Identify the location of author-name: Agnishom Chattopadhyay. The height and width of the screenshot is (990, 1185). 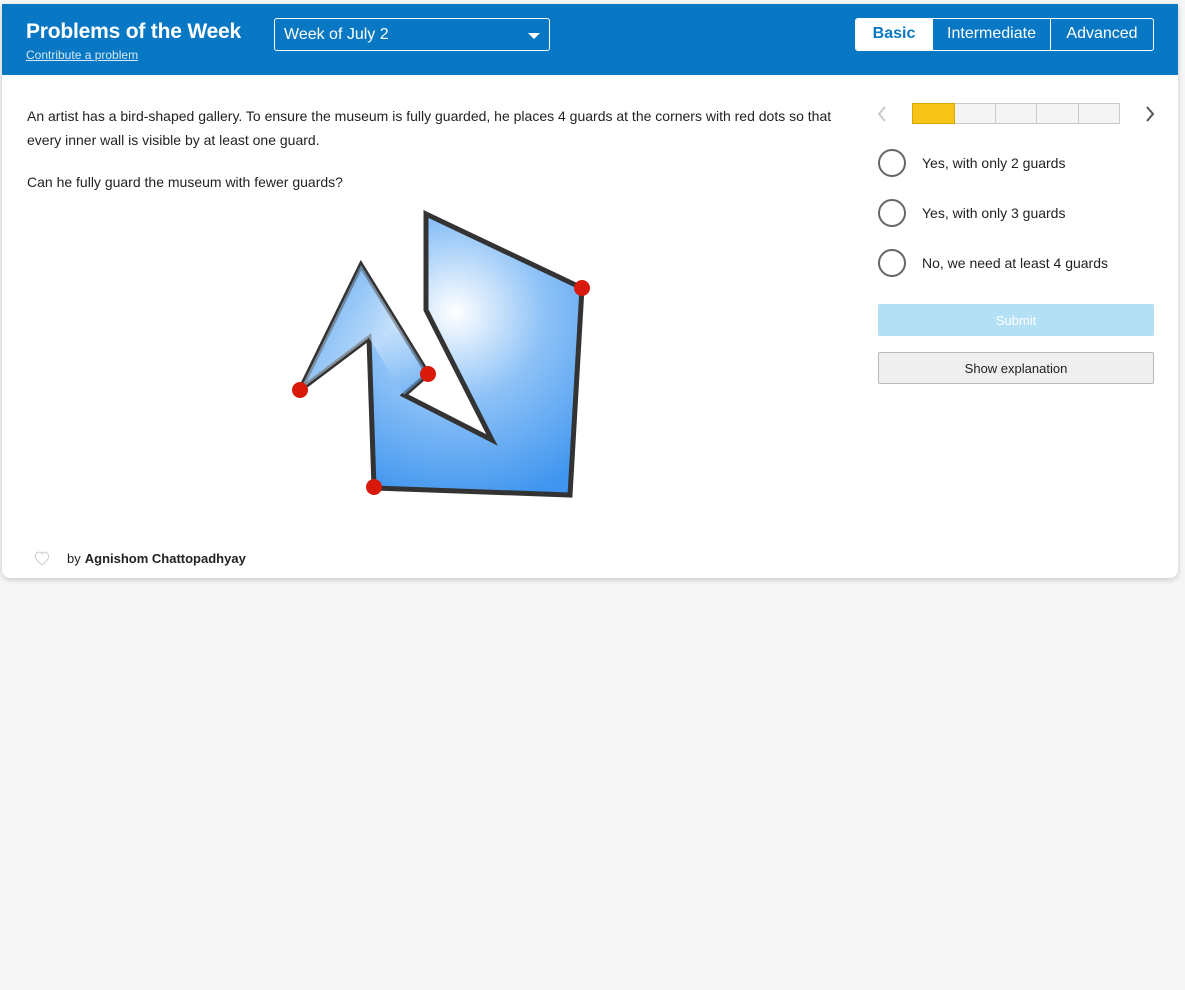
(165, 558).